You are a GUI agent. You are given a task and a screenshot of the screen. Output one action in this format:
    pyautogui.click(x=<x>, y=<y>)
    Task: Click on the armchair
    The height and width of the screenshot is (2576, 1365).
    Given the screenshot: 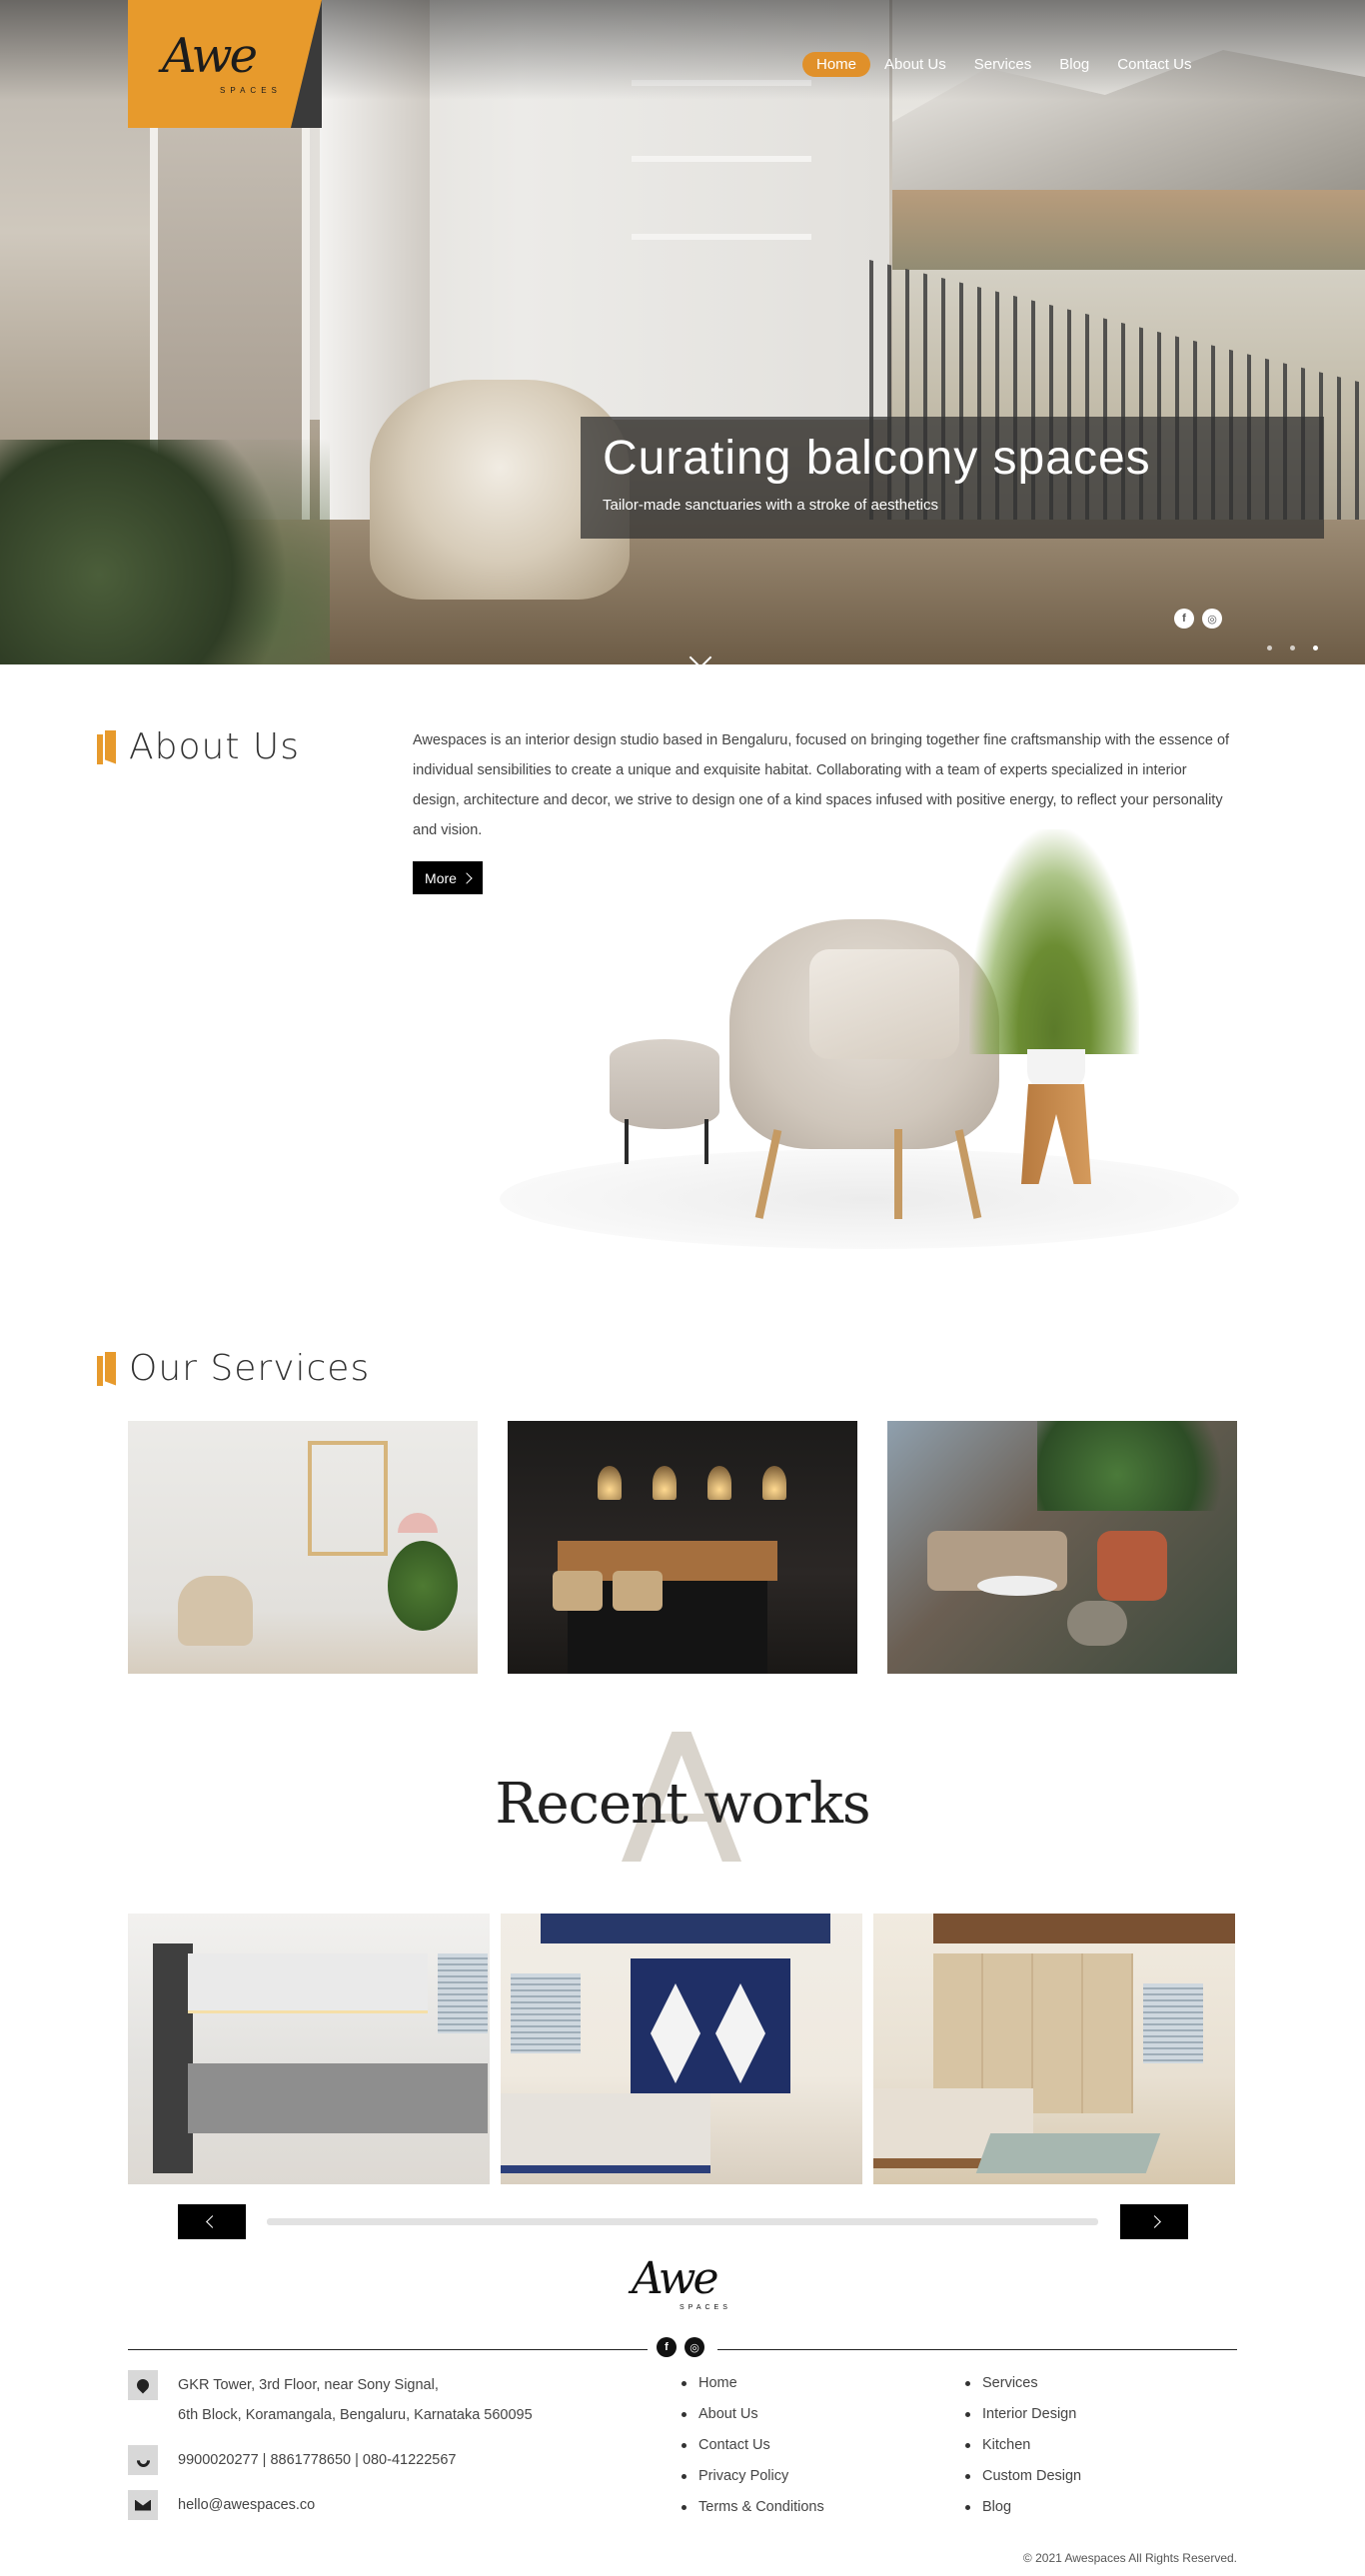 What is the action you would take?
    pyautogui.click(x=1132, y=1566)
    